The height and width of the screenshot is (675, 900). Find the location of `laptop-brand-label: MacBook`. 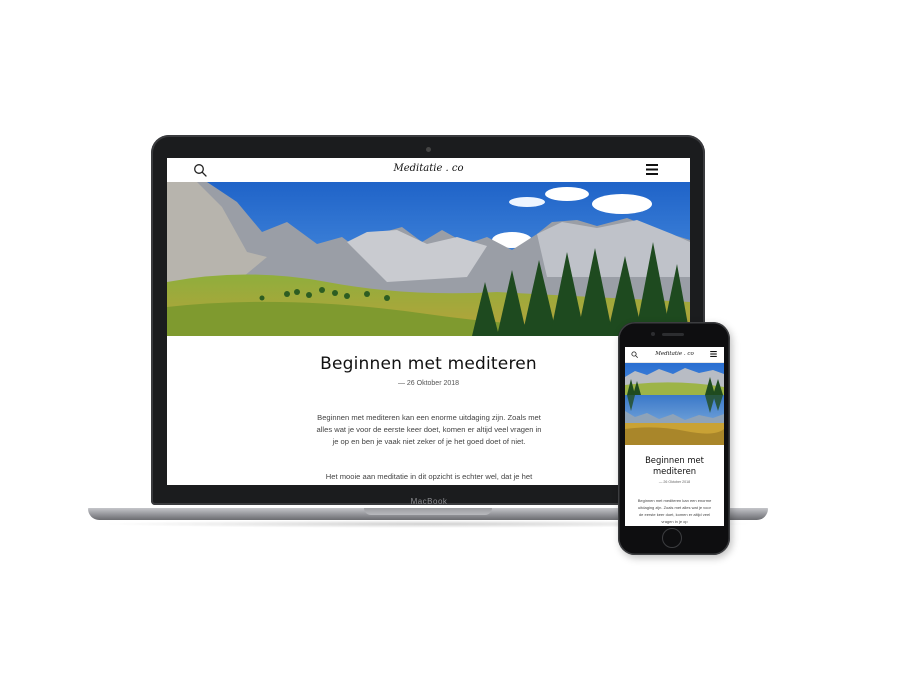

laptop-brand-label: MacBook is located at coordinates (429, 501).